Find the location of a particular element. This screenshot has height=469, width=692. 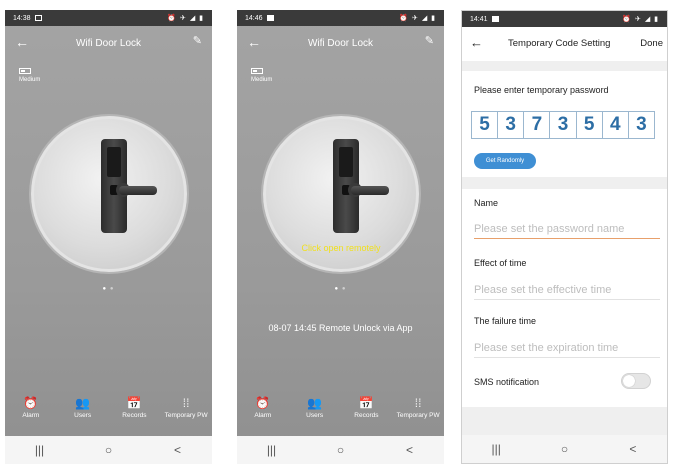

app-bar: ← Temporary Code Setting Done is located at coordinates (564, 44).